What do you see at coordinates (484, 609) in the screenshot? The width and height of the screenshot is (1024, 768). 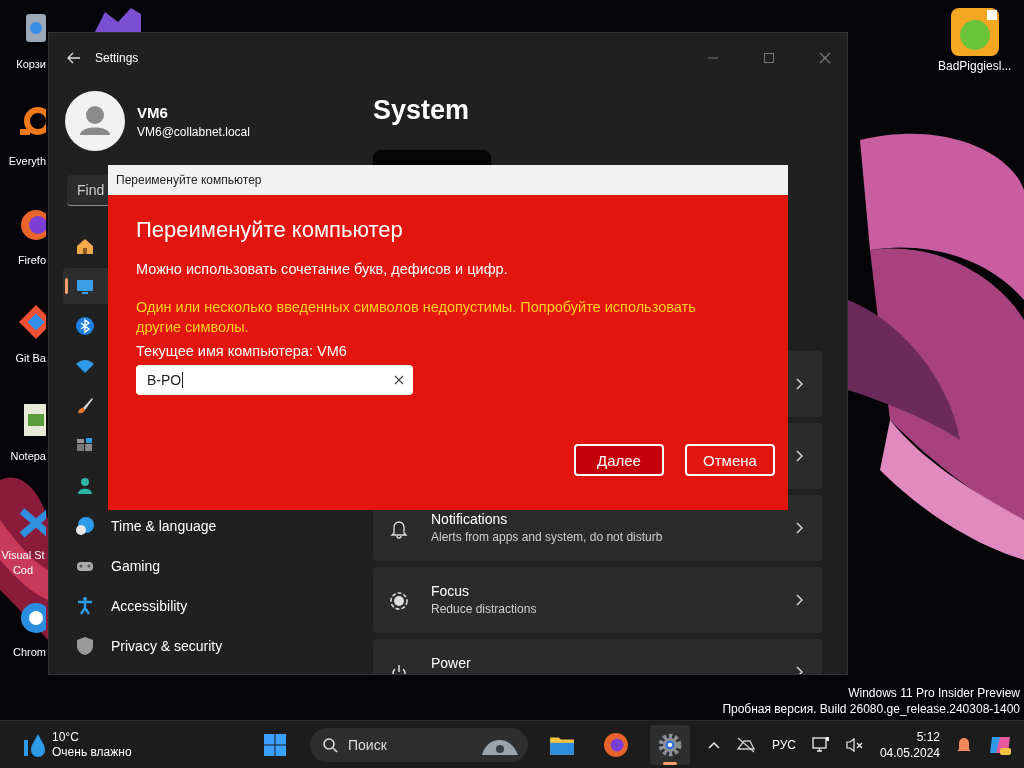 I see `card-description: Reduce distractions` at bounding box center [484, 609].